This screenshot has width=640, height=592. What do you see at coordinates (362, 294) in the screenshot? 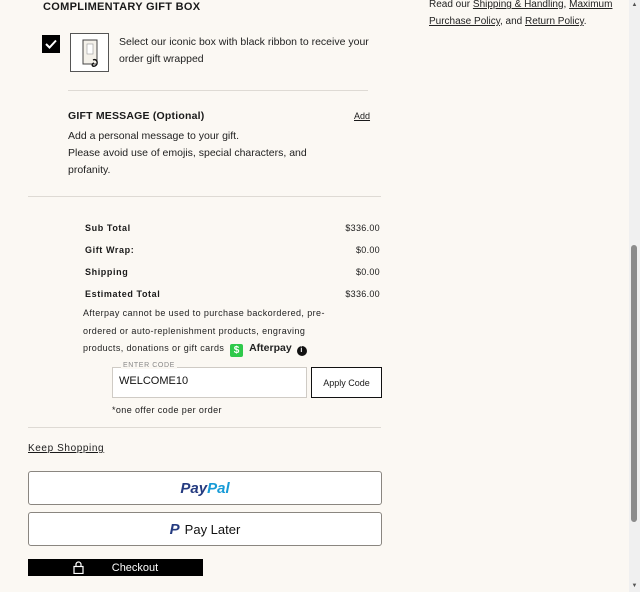
I see `estimated-total-value: $336.00` at bounding box center [362, 294].